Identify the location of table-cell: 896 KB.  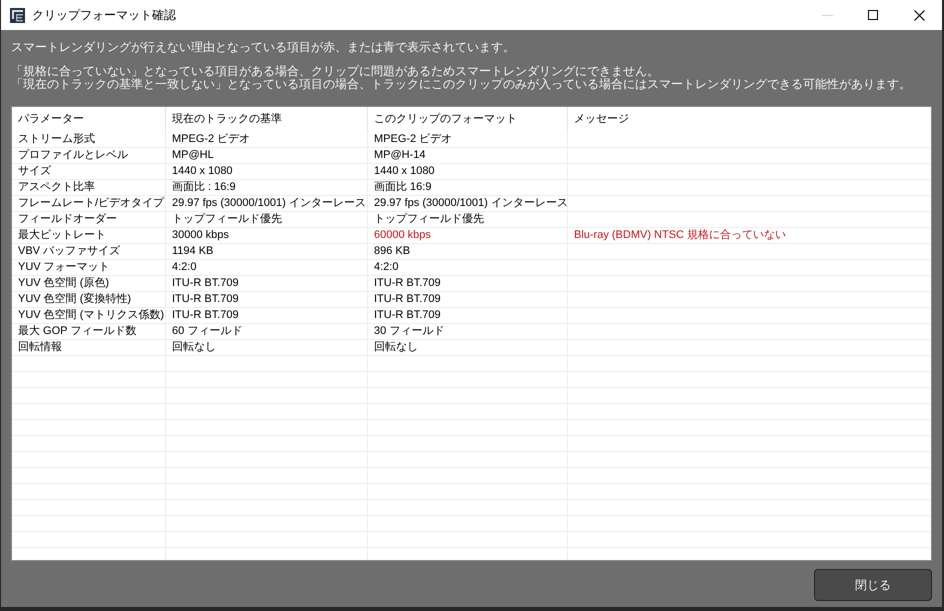
(467, 251).